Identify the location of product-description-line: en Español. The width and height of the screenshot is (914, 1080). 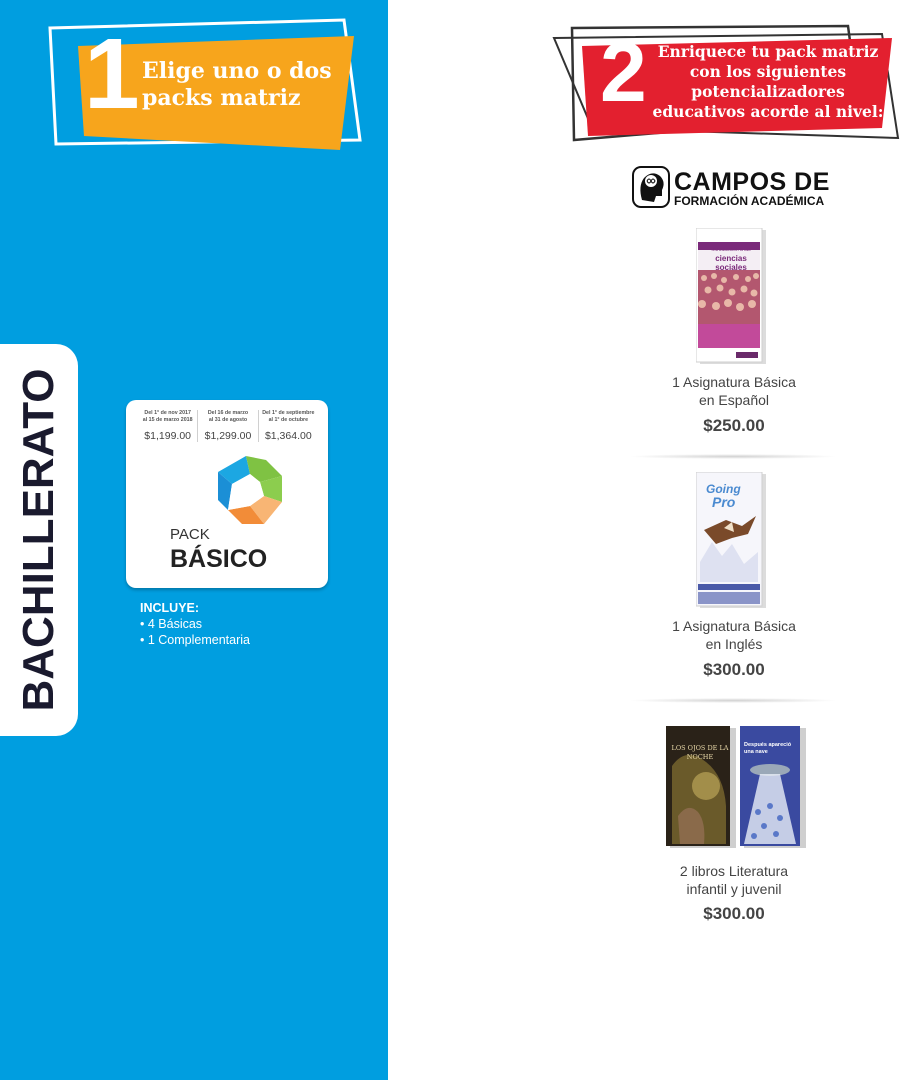
(734, 400).